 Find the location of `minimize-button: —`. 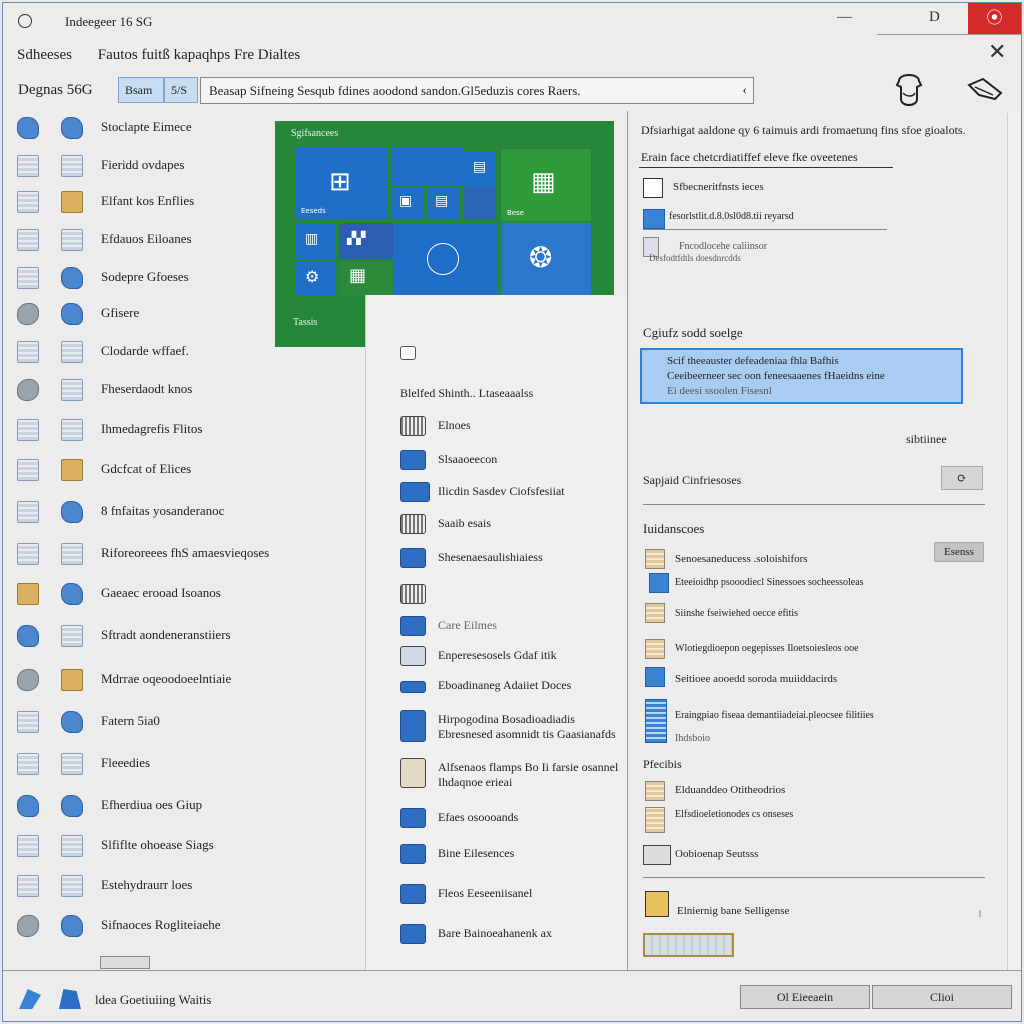

minimize-button: — is located at coordinates (844, 17).